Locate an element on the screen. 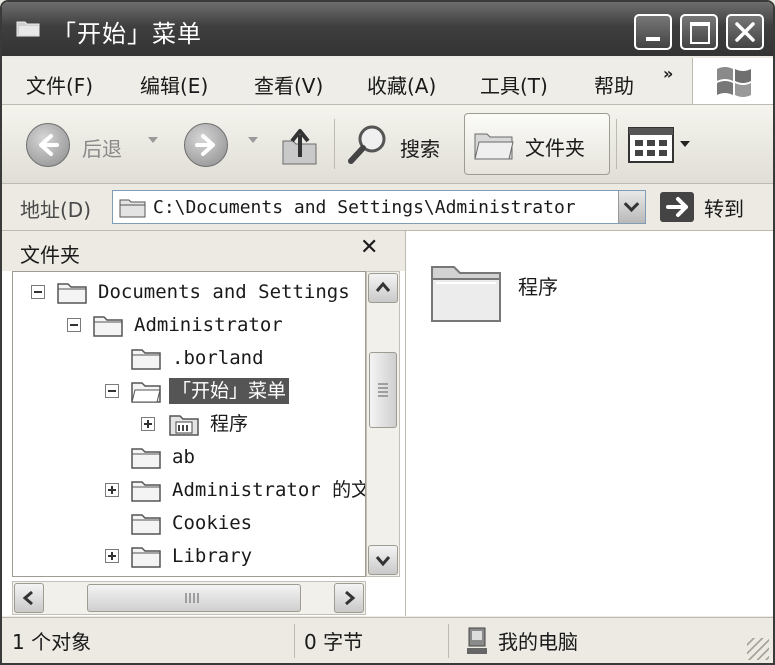 The width and height of the screenshot is (775, 665). tree-node-borland: .borland is located at coordinates (189, 358).